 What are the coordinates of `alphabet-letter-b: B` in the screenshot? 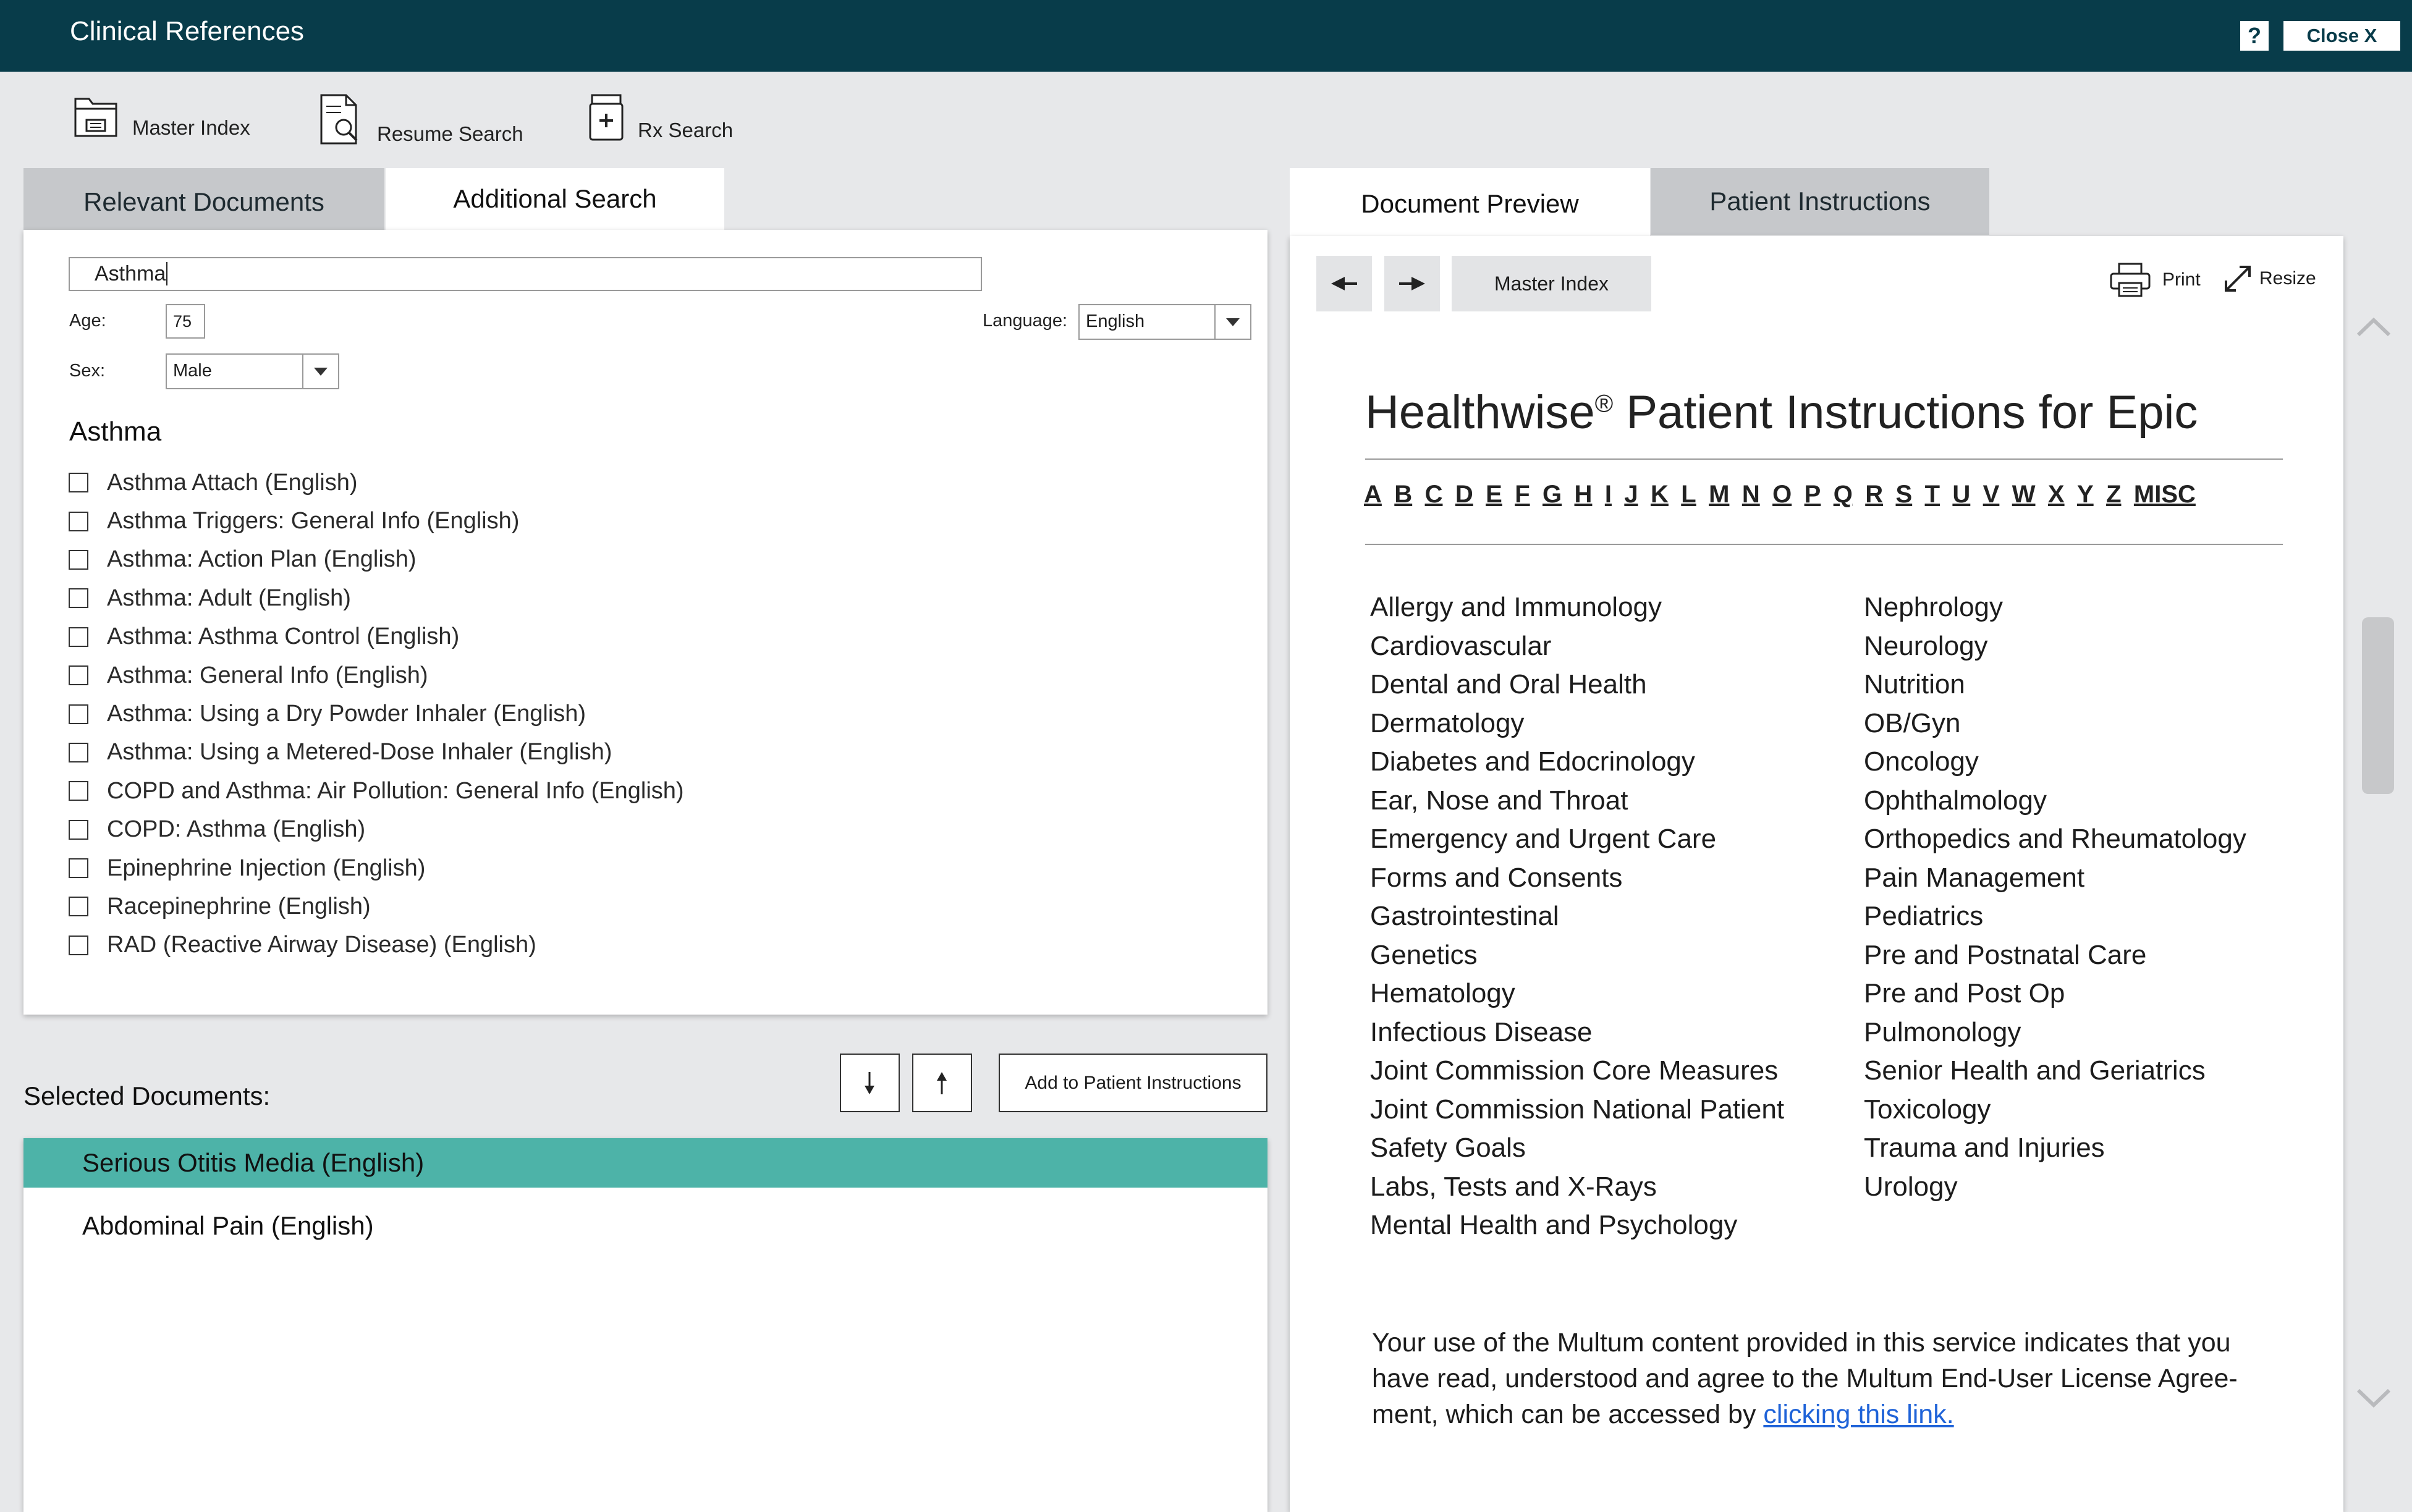 It's located at (1403, 495).